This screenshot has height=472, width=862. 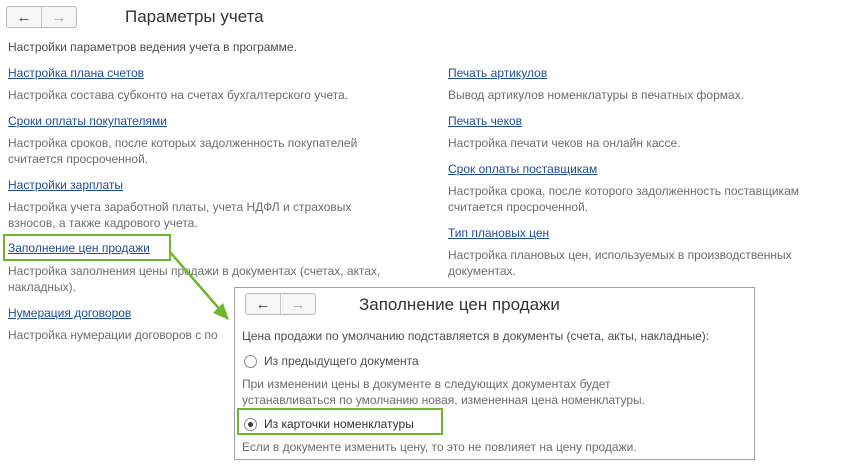 I want to click on dialog-nav-group: ← →, so click(x=280, y=304).